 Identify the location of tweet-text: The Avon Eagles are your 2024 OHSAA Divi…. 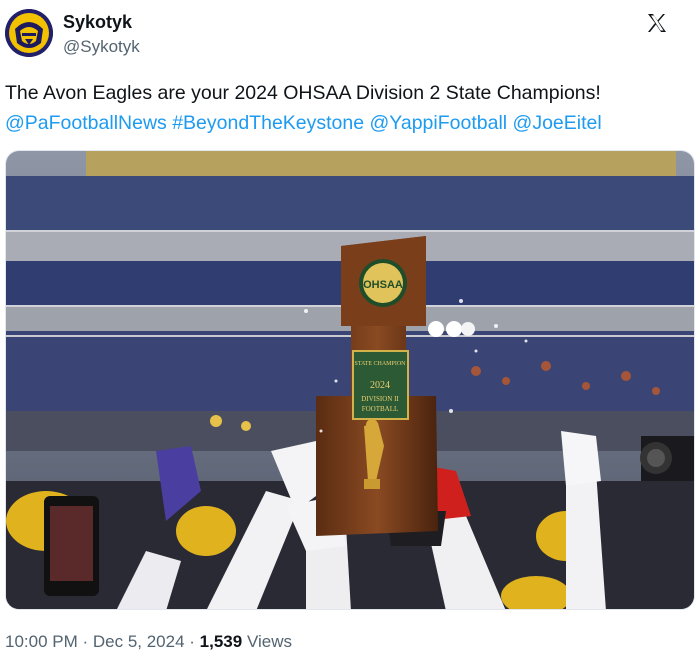
(350, 108).